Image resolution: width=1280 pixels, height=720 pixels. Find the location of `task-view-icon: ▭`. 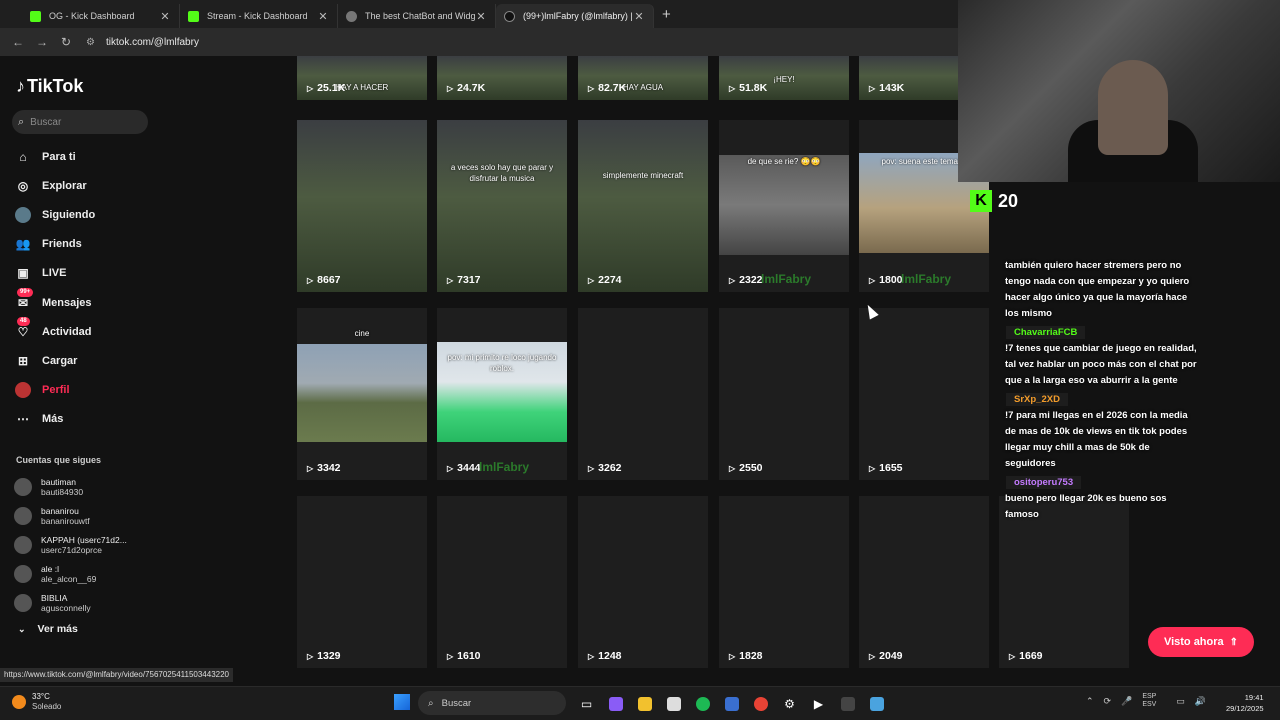

task-view-icon: ▭ is located at coordinates (586, 704).